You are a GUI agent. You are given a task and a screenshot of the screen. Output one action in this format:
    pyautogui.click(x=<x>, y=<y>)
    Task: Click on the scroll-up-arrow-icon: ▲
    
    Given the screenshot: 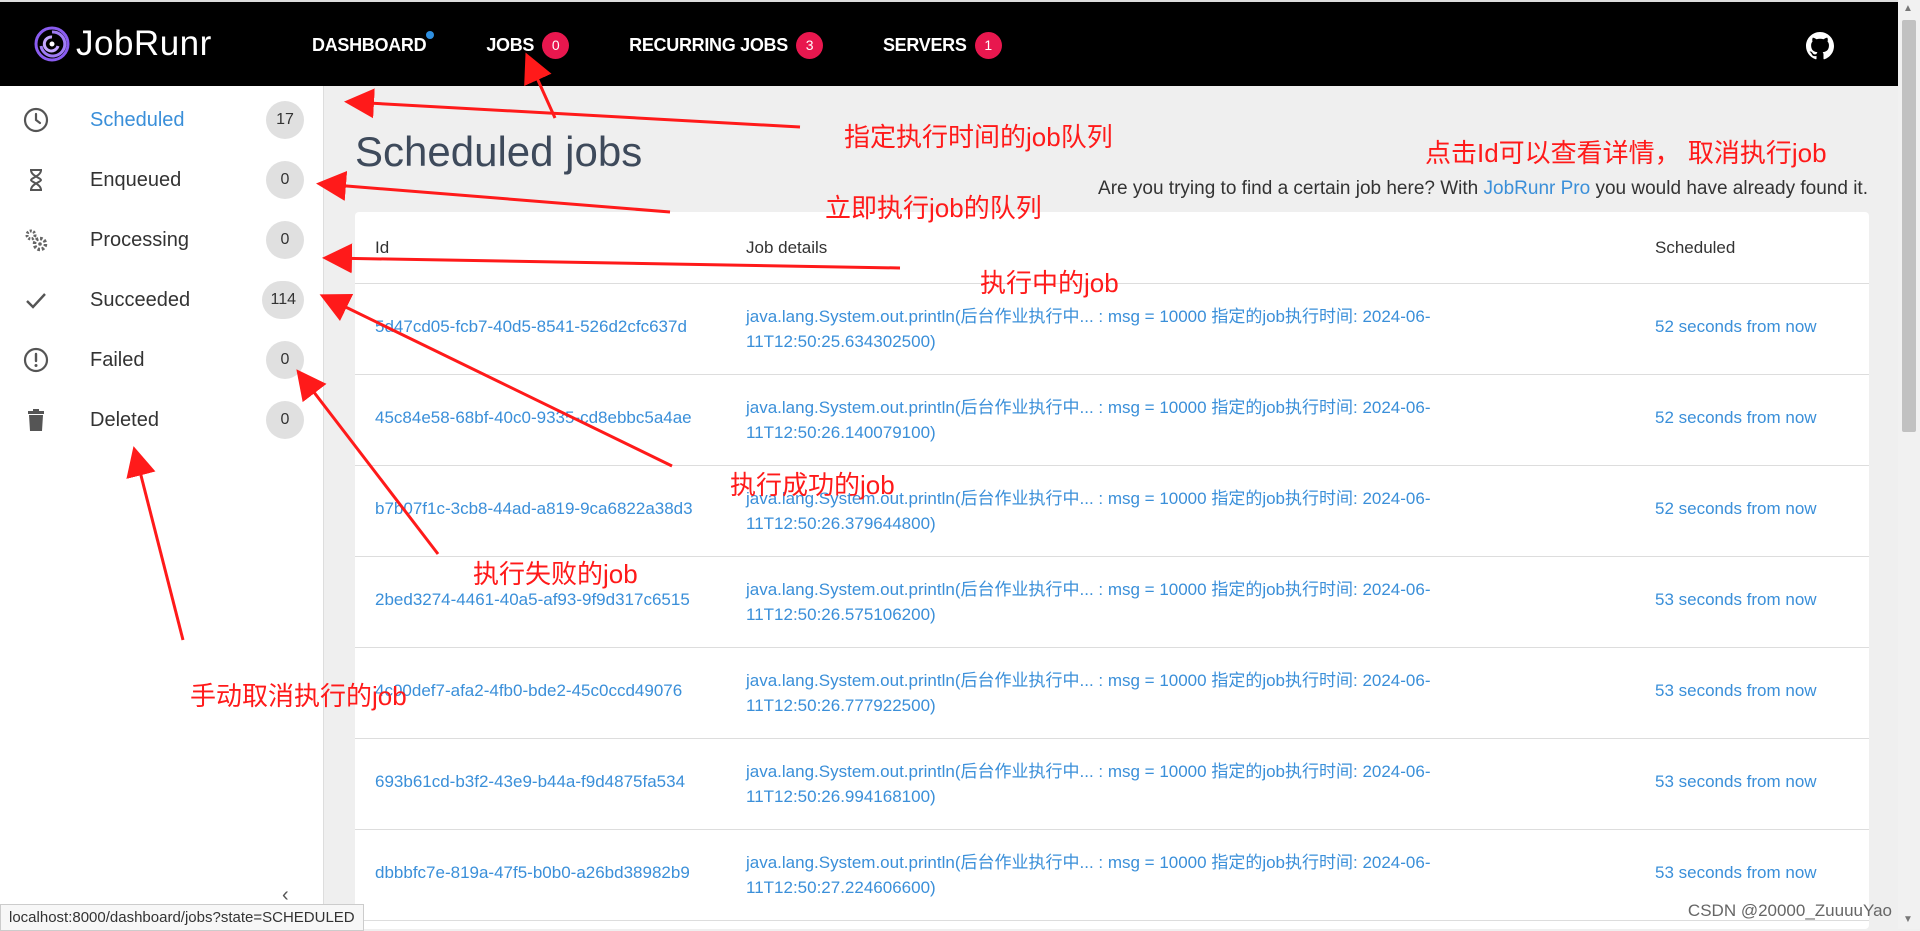 What is the action you would take?
    pyautogui.click(x=1908, y=8)
    